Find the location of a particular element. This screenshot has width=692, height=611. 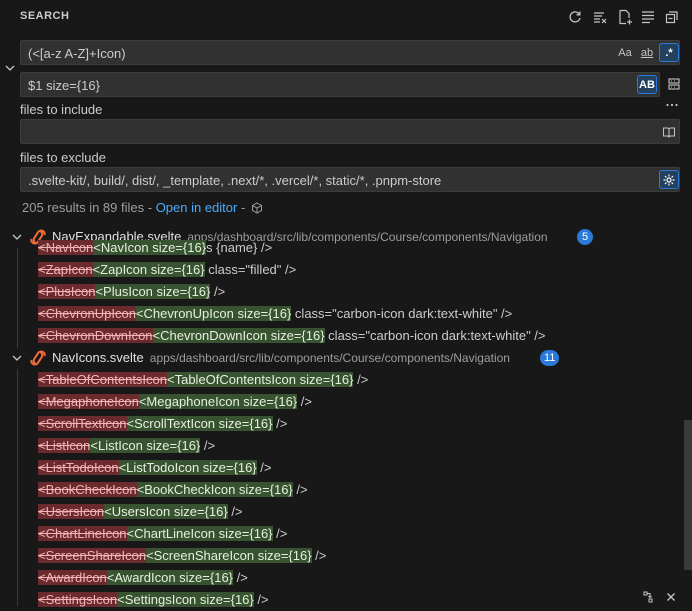

dismiss-match-close-icon is located at coordinates (671, 597).